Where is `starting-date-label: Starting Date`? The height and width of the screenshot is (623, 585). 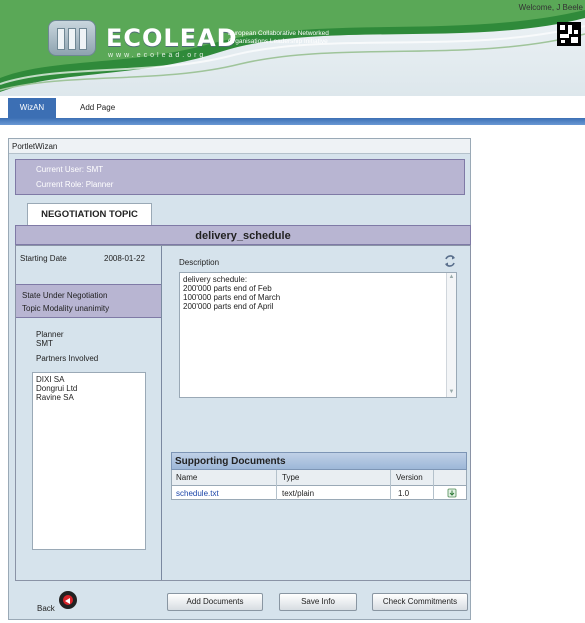 starting-date-label: Starting Date is located at coordinates (43, 258).